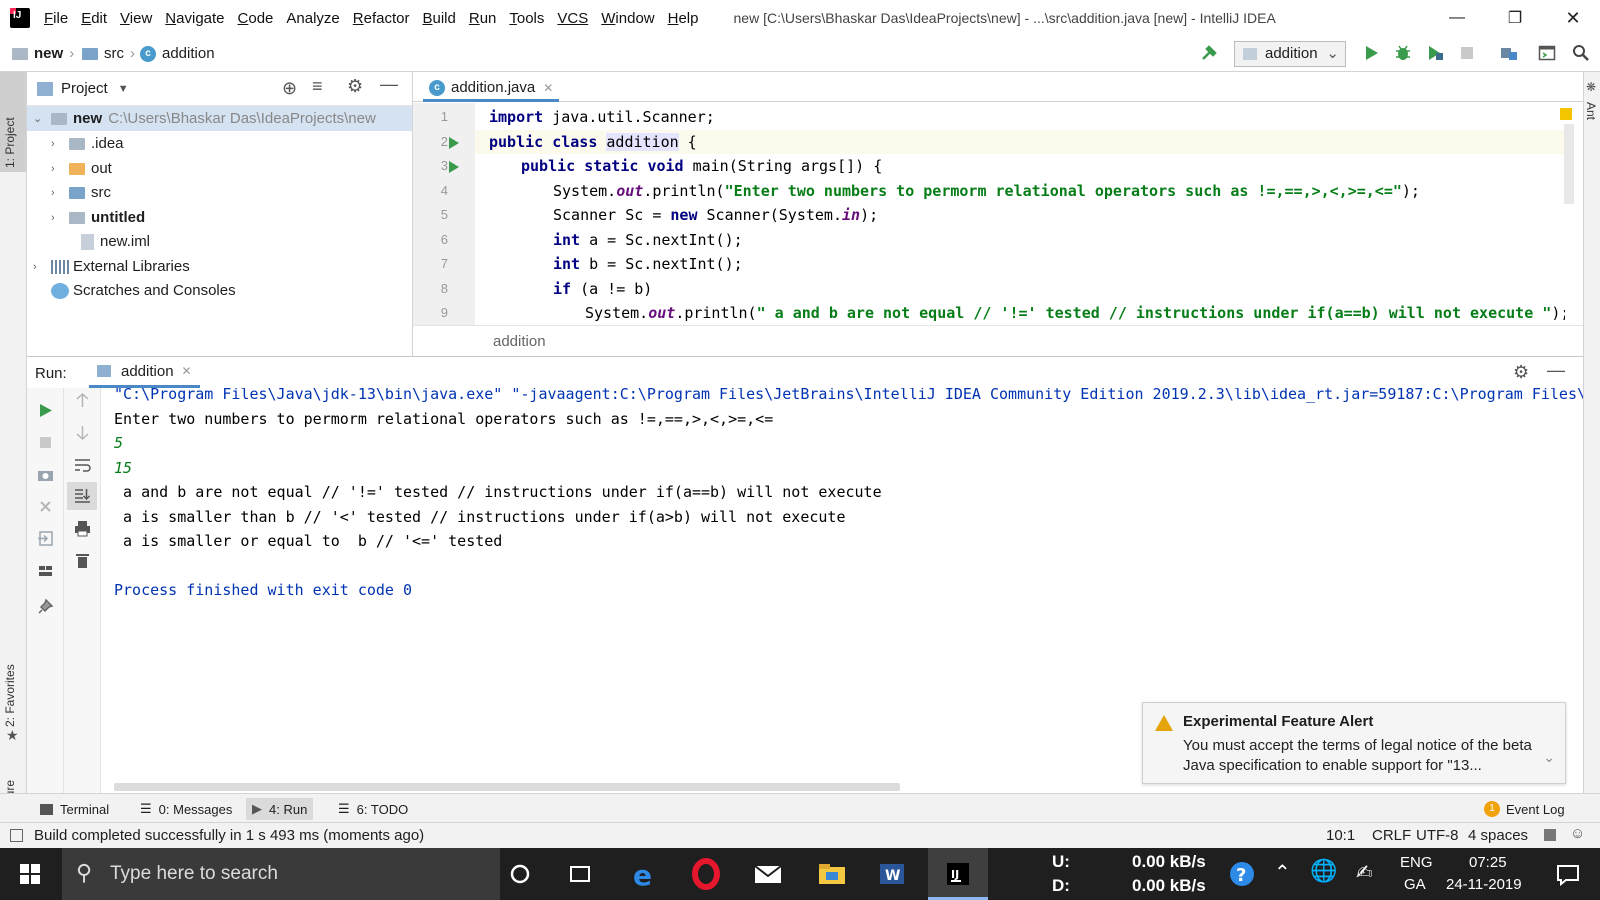  Describe the element at coordinates (1568, 874) in the screenshot. I see `notifications-icon` at that location.